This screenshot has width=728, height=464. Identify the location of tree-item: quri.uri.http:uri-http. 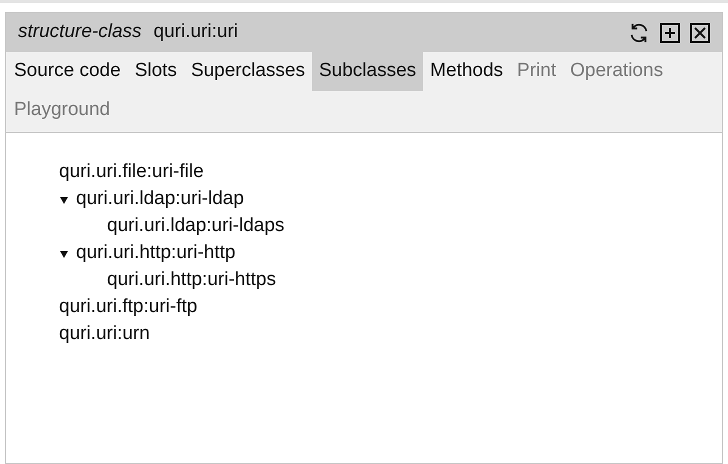
(156, 253).